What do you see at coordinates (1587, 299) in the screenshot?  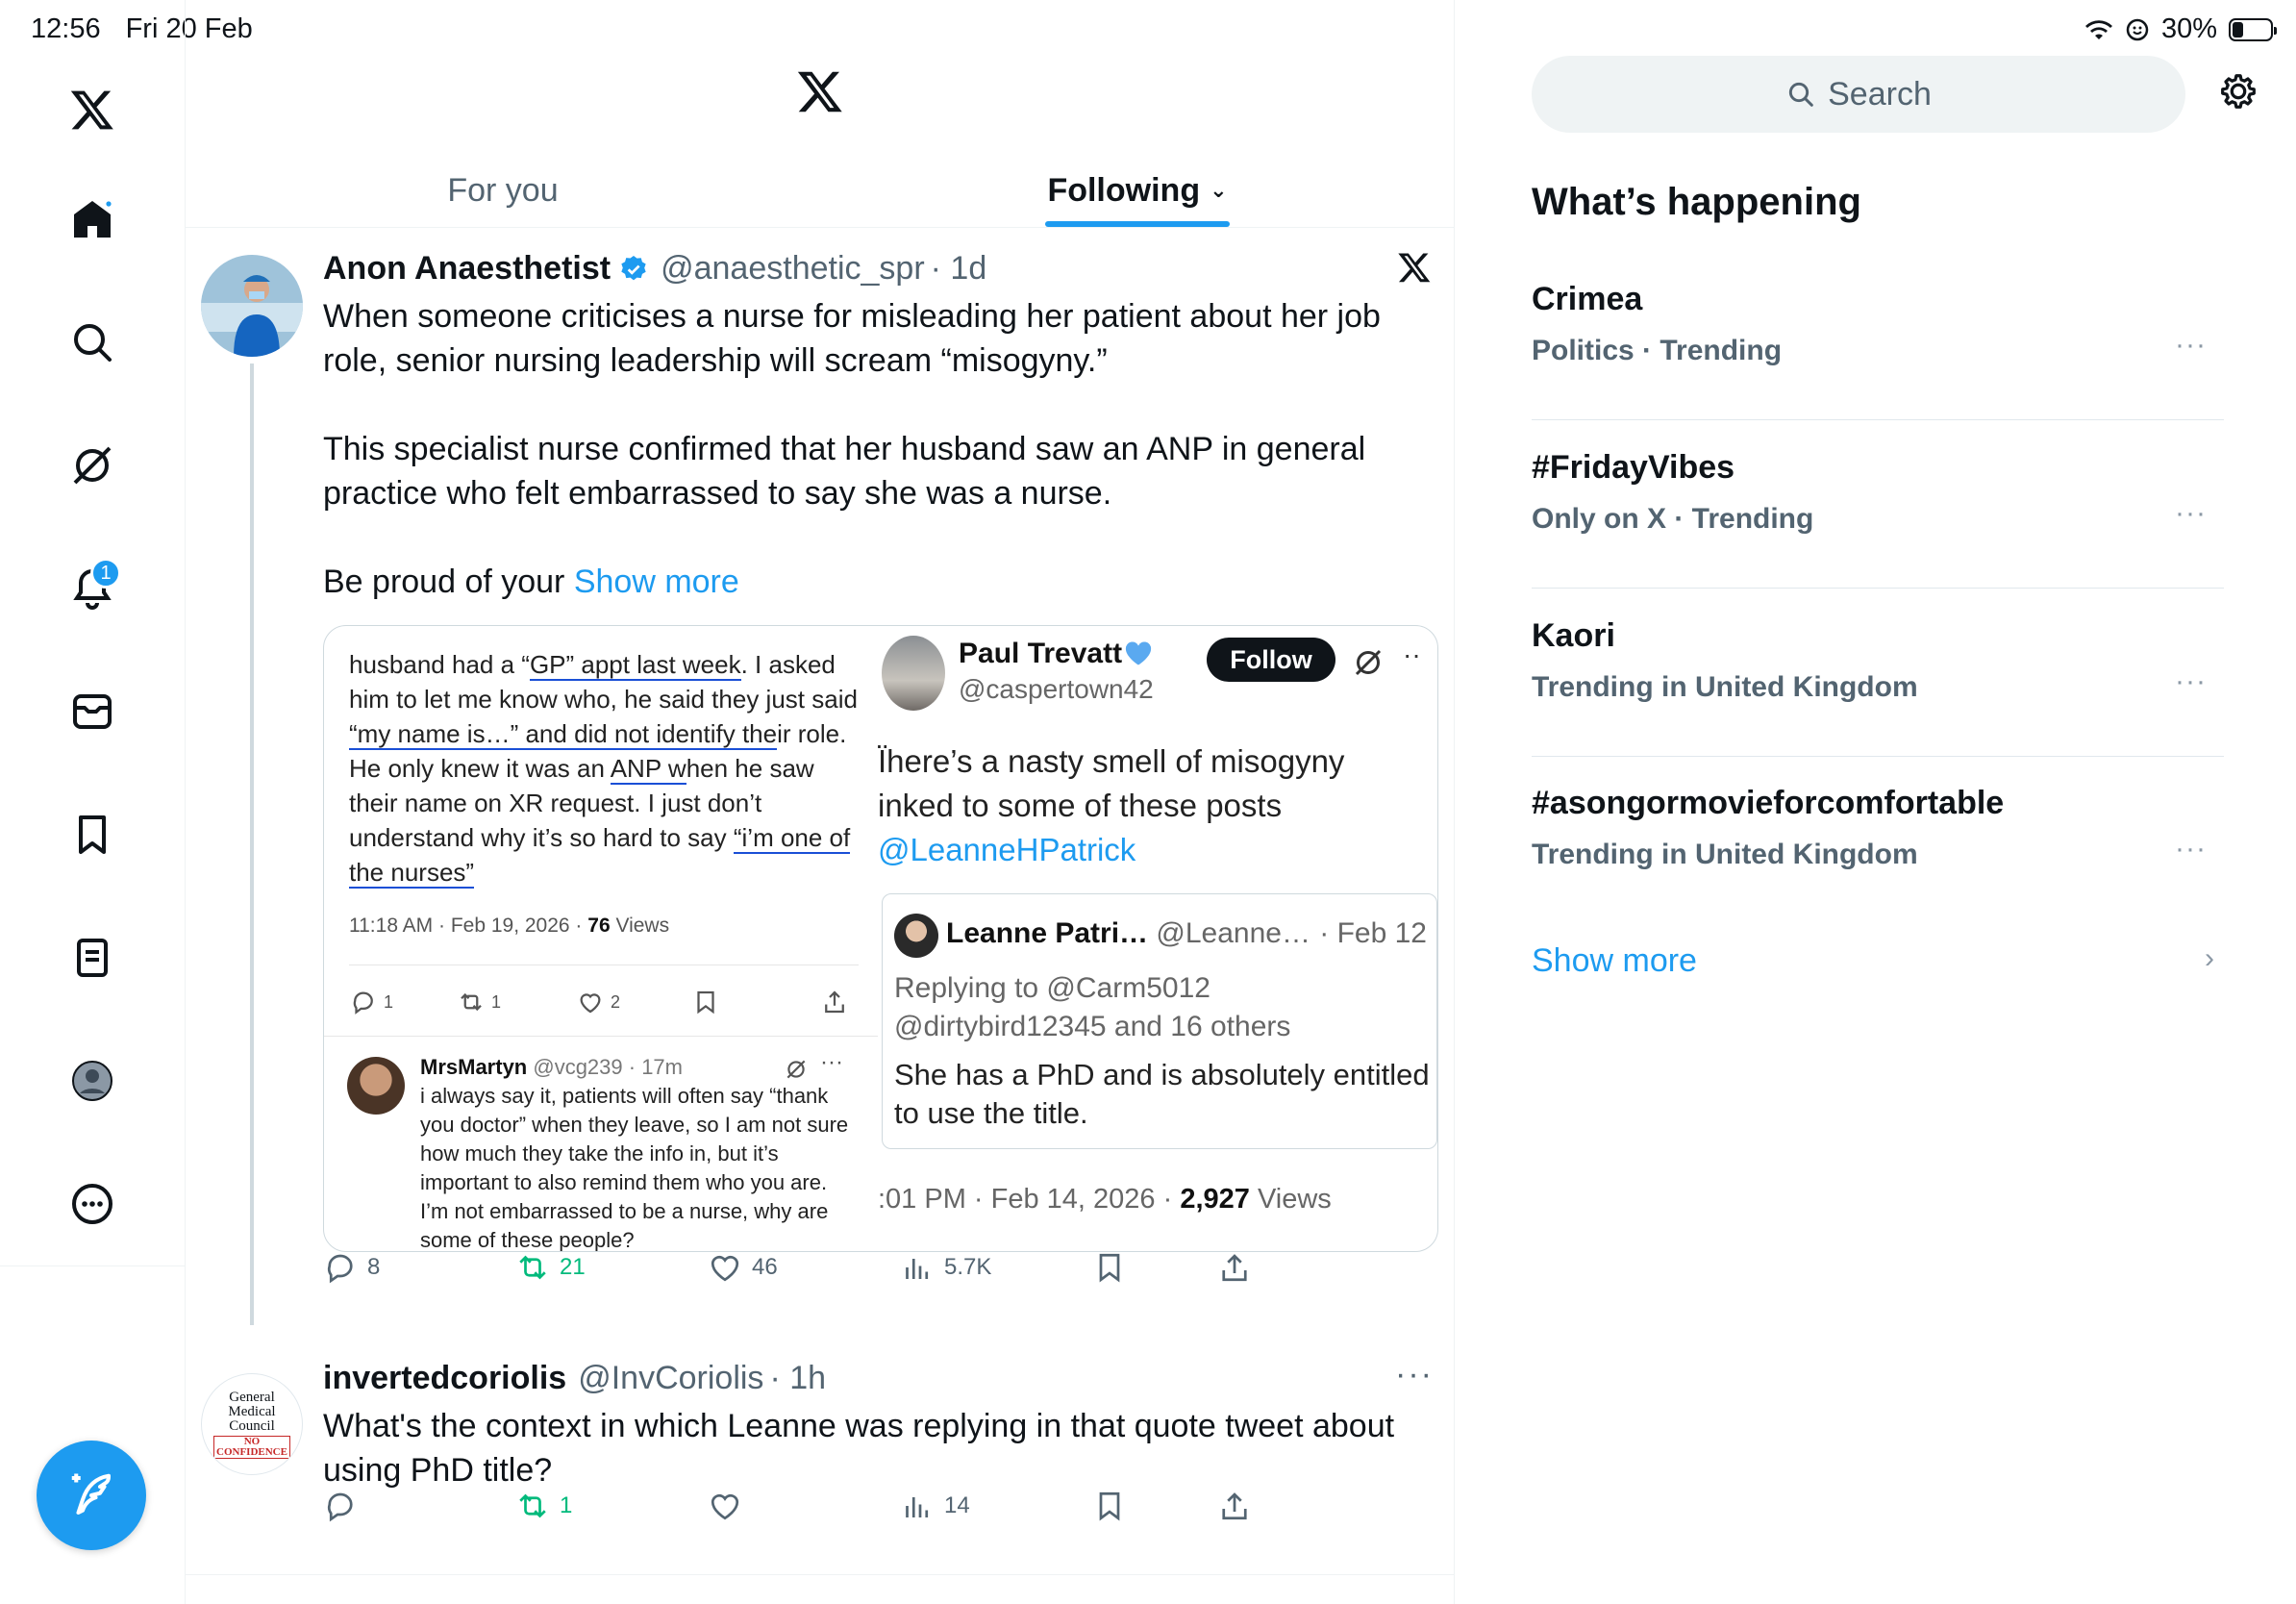 I see `trend-name: Crimea` at bounding box center [1587, 299].